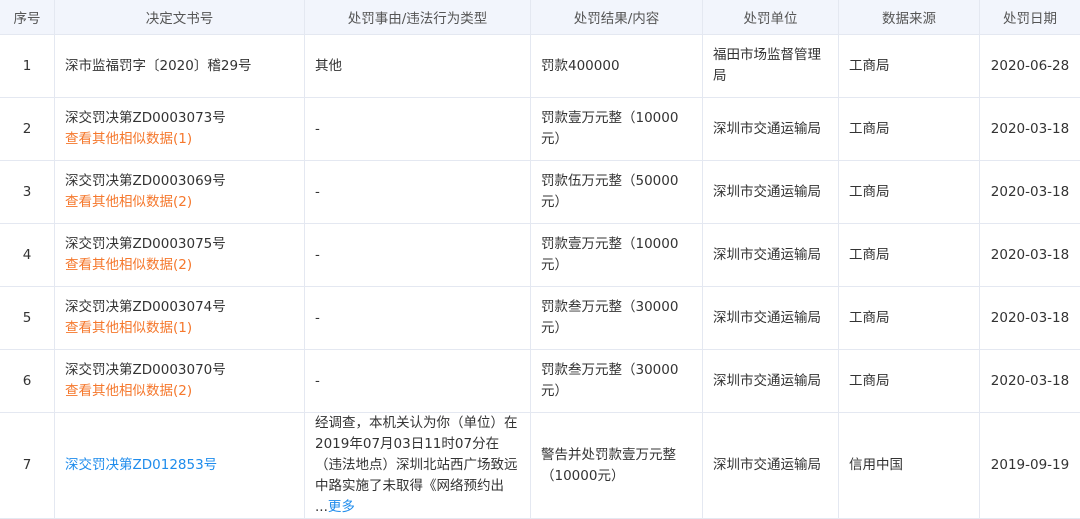 Image resolution: width=1080 pixels, height=519 pixels. I want to click on doc-no-text: 深市监福罚字〔2020〕稽29号, so click(158, 66).